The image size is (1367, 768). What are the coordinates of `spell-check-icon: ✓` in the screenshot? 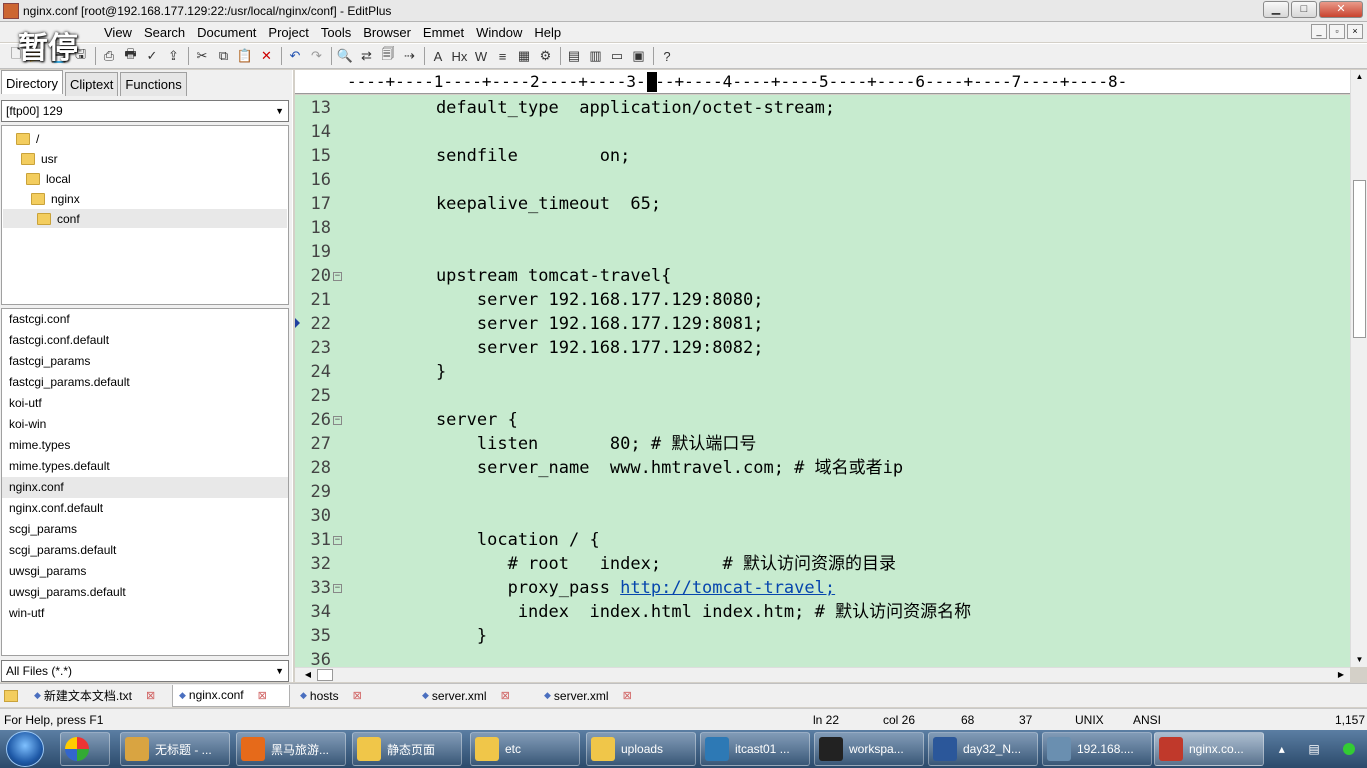 It's located at (152, 56).